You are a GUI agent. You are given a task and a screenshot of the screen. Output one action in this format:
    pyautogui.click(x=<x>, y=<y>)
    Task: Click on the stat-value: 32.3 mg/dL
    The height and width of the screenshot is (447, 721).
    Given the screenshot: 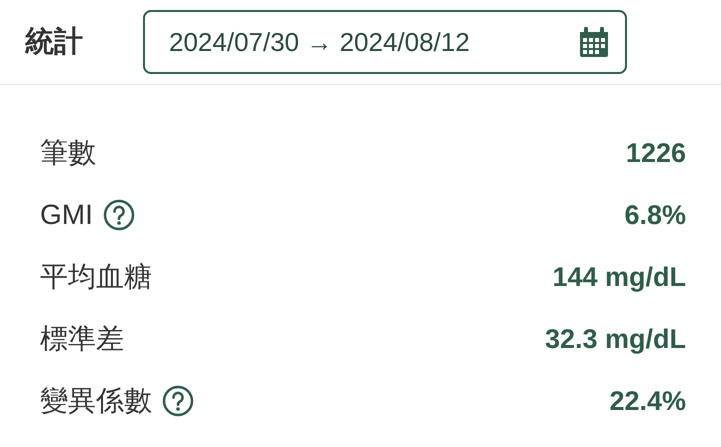 What is the action you would take?
    pyautogui.click(x=615, y=339)
    